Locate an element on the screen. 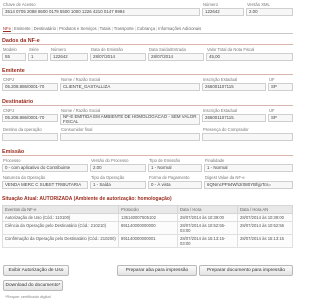  versao-processo-label: Versão do Processo is located at coordinates (110, 160).